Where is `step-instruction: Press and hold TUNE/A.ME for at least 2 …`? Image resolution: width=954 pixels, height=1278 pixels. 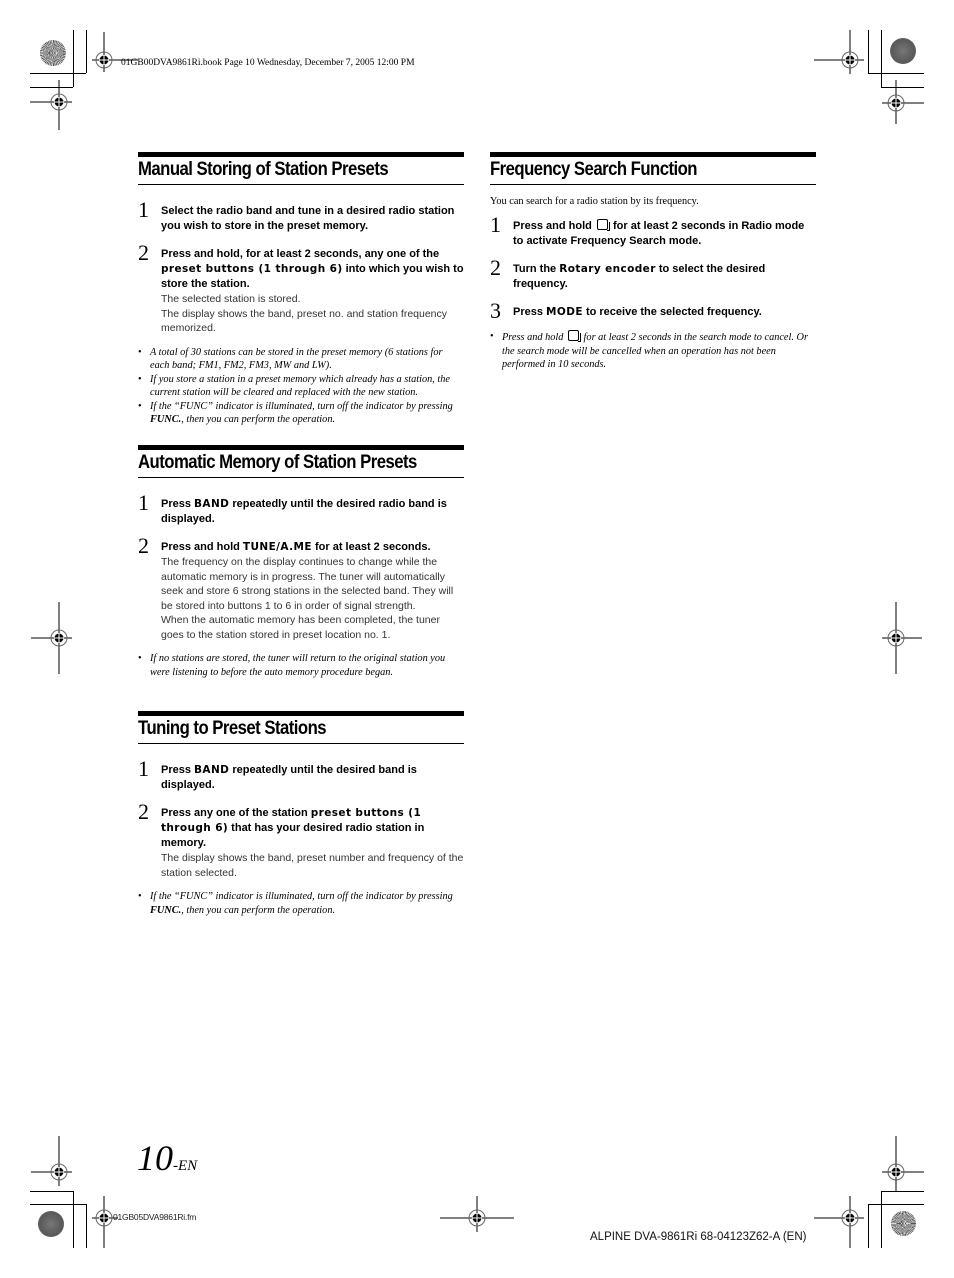 step-instruction: Press and hold TUNE/A.ME for at least 2 … is located at coordinates (296, 547).